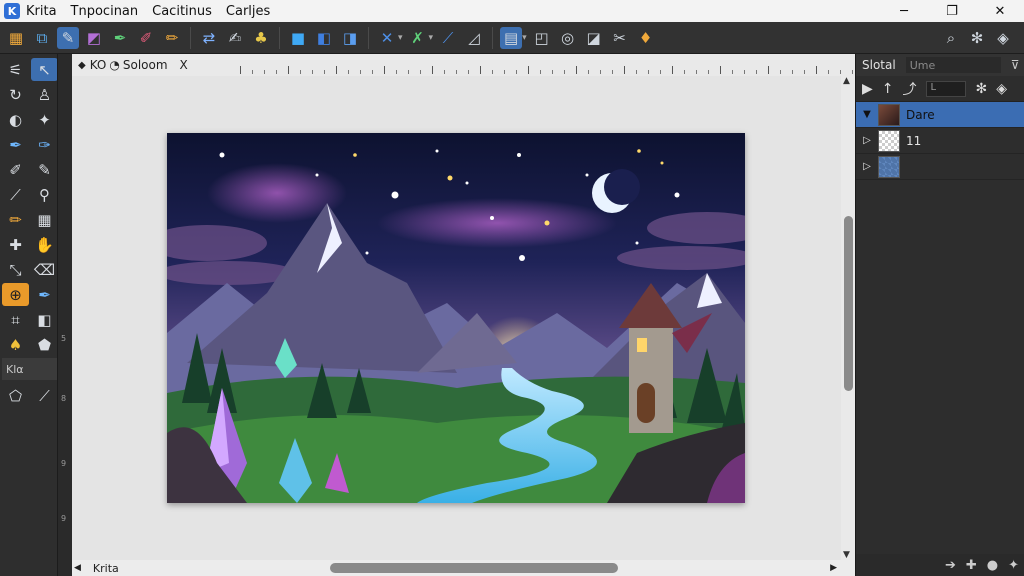 Image resolution: width=1024 pixels, height=576 pixels. What do you see at coordinates (992, 565) in the screenshot?
I see `info-icon: ●` at bounding box center [992, 565].